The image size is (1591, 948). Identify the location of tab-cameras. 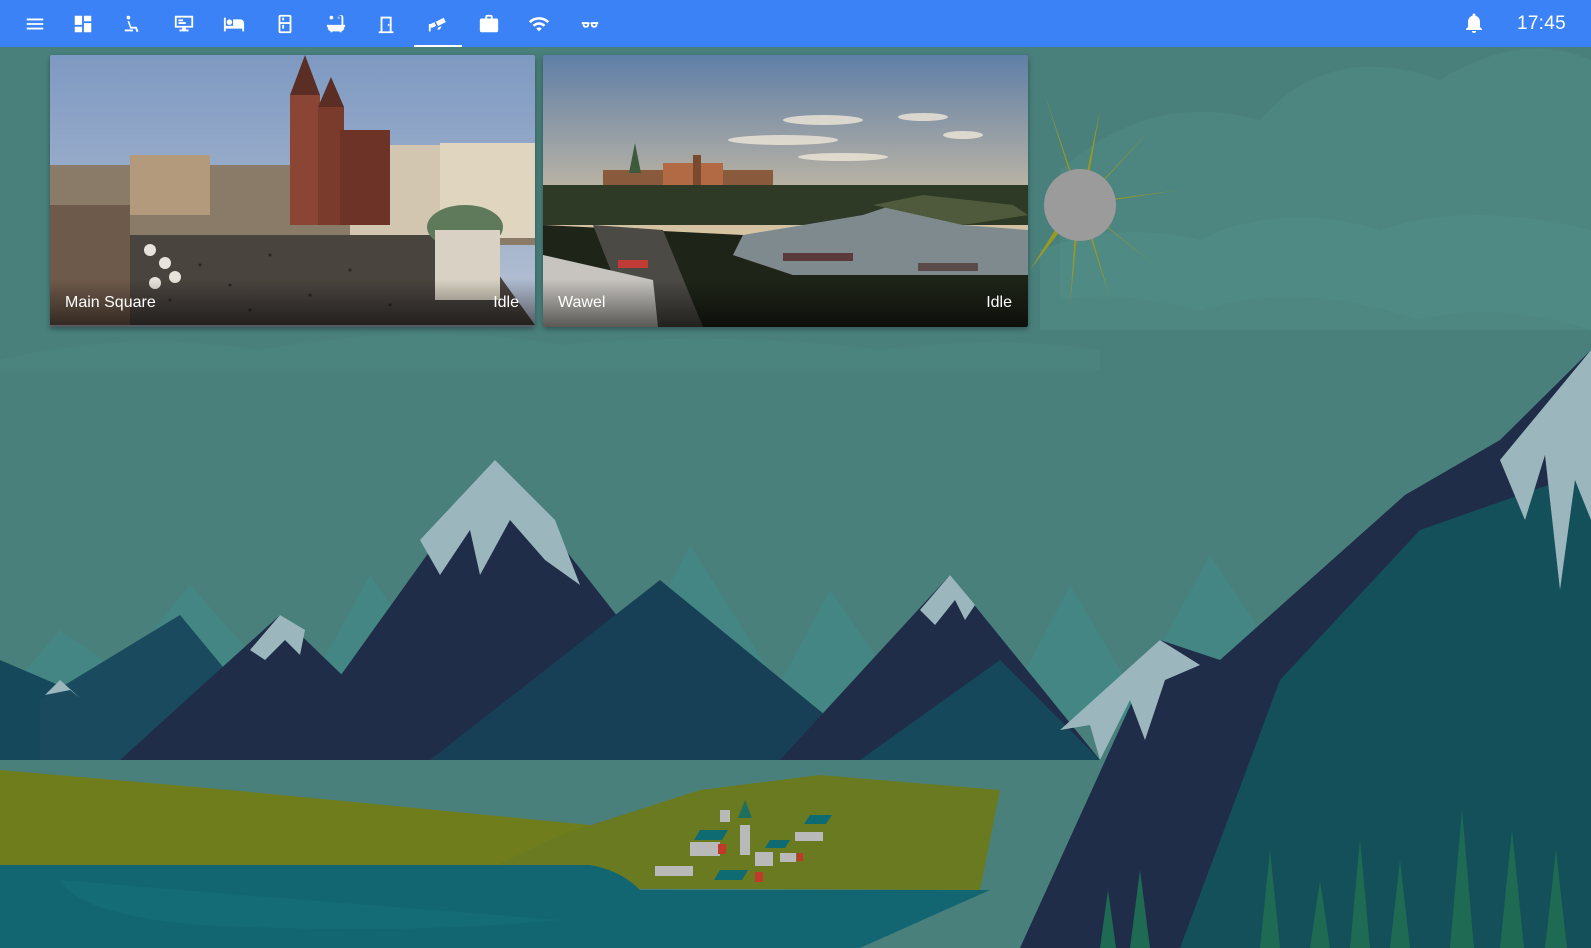
(438, 23).